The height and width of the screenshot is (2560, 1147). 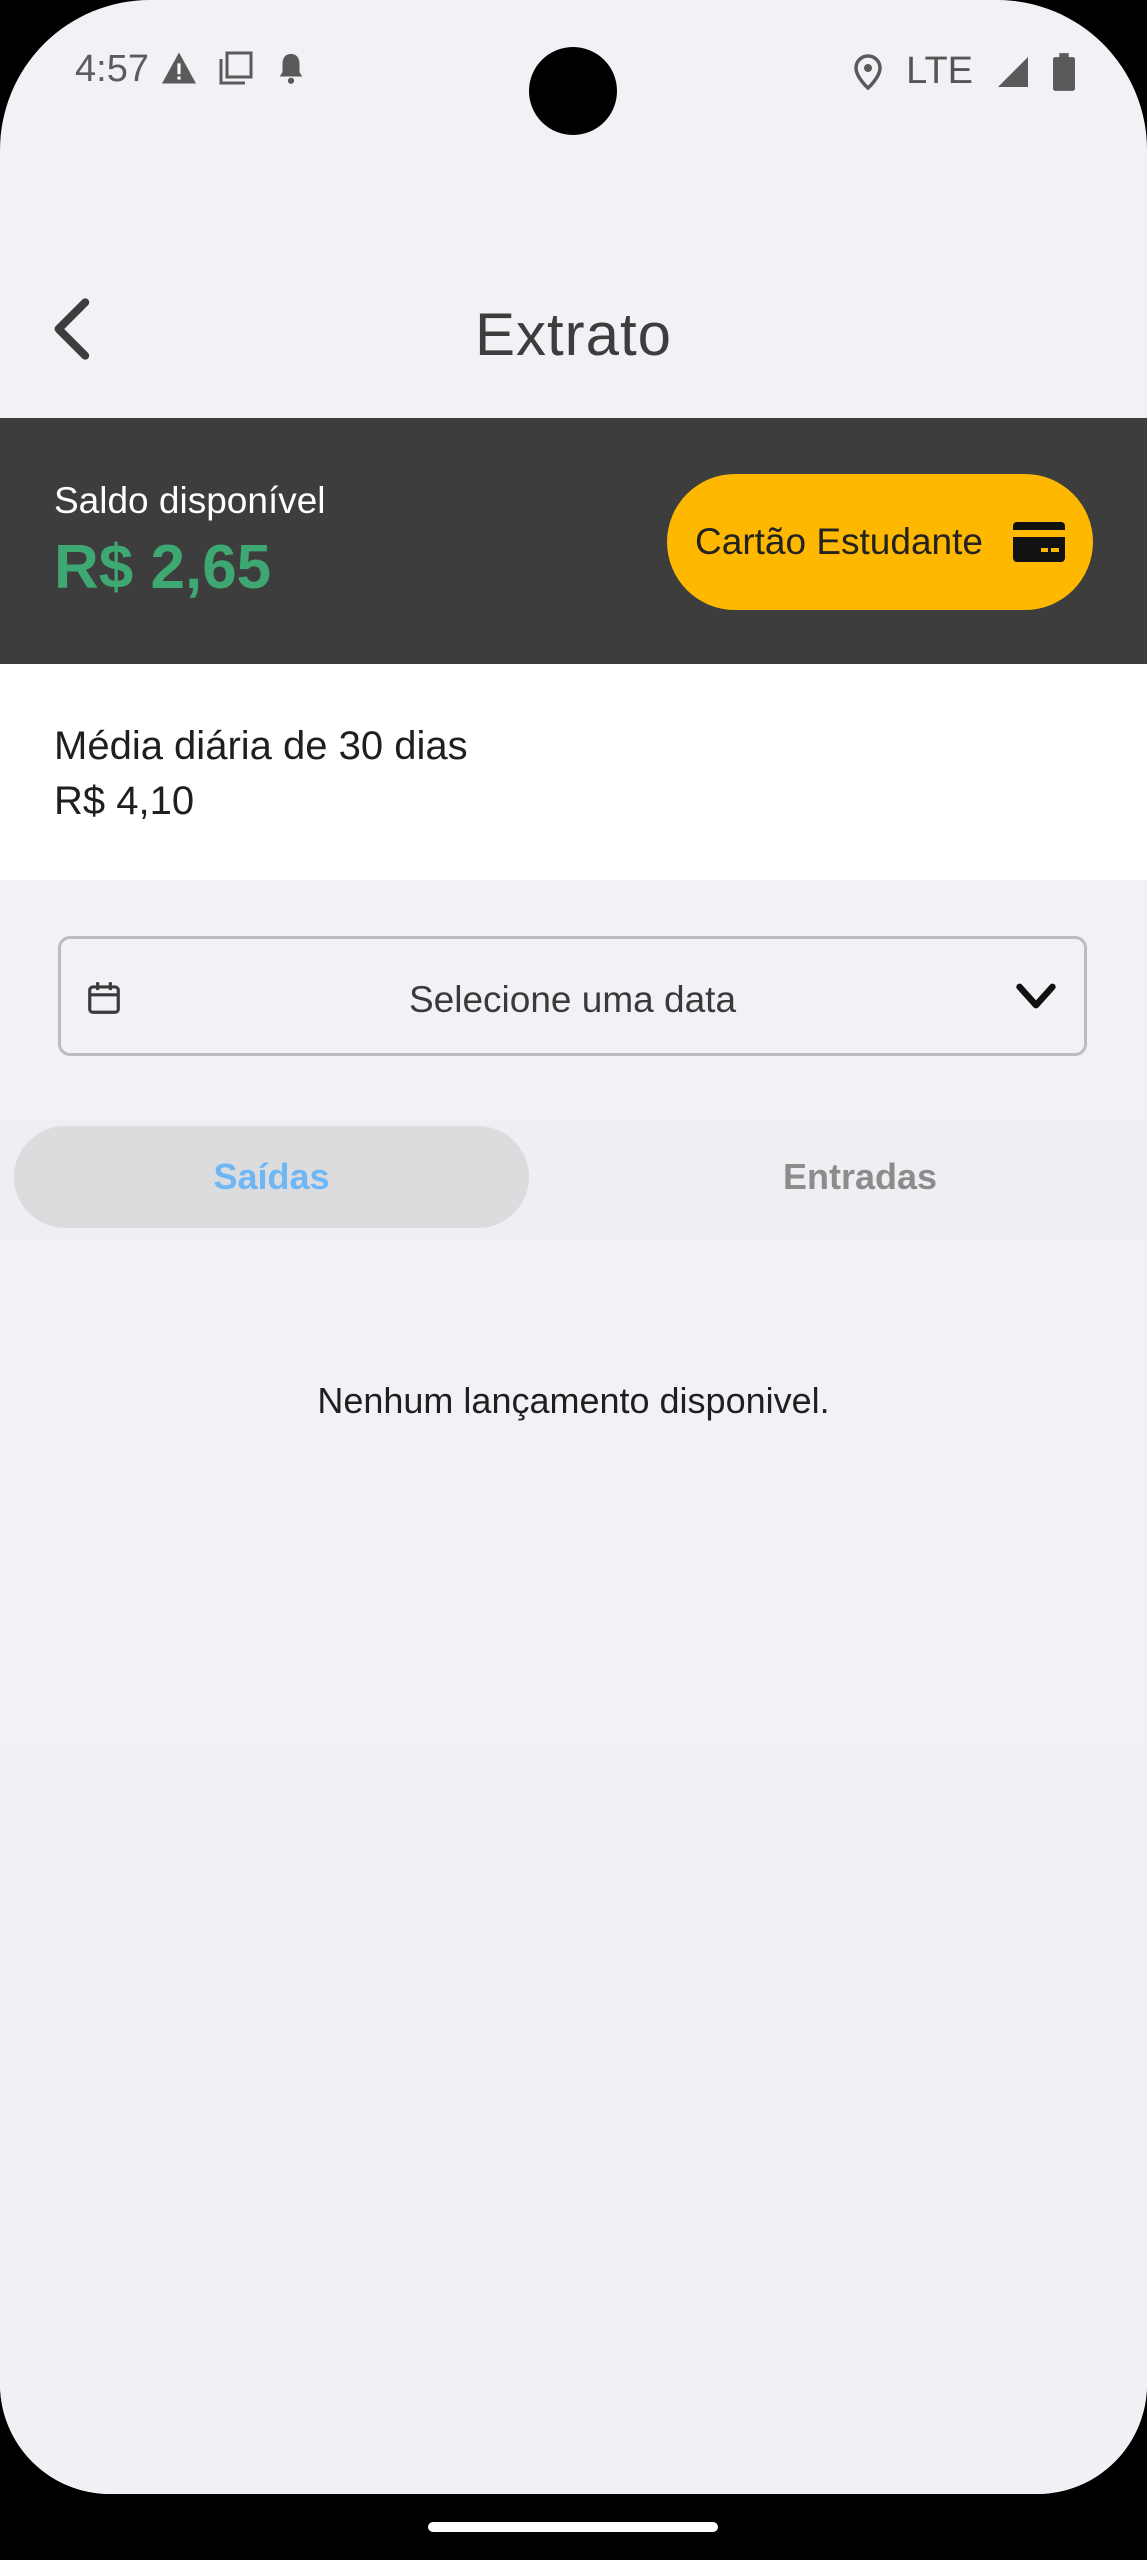 I want to click on daily-average-label: Média diária de 30 dias, so click(x=261, y=746).